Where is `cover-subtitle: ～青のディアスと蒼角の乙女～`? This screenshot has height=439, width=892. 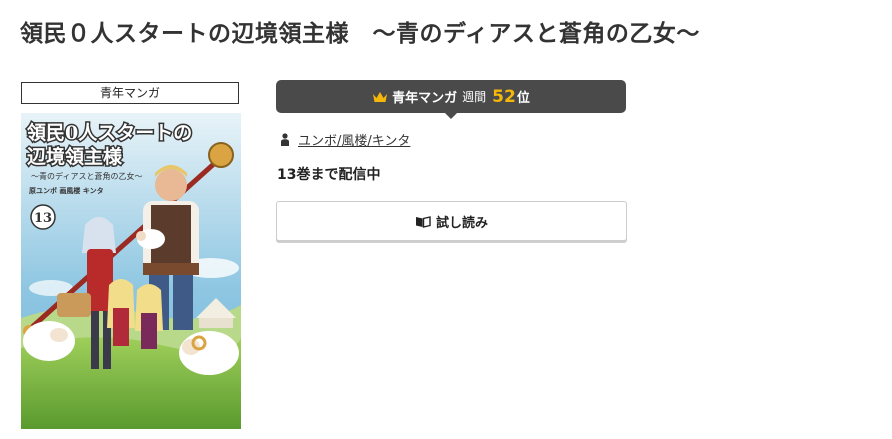
cover-subtitle: ～青のディアスと蒼角の乙女～ is located at coordinates (86, 176).